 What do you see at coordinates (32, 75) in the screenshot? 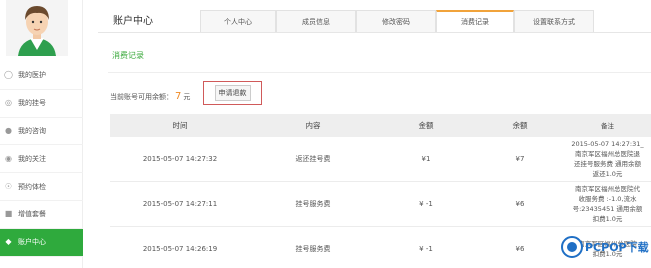
I see `sidebar-item-label: 我的医护` at bounding box center [32, 75].